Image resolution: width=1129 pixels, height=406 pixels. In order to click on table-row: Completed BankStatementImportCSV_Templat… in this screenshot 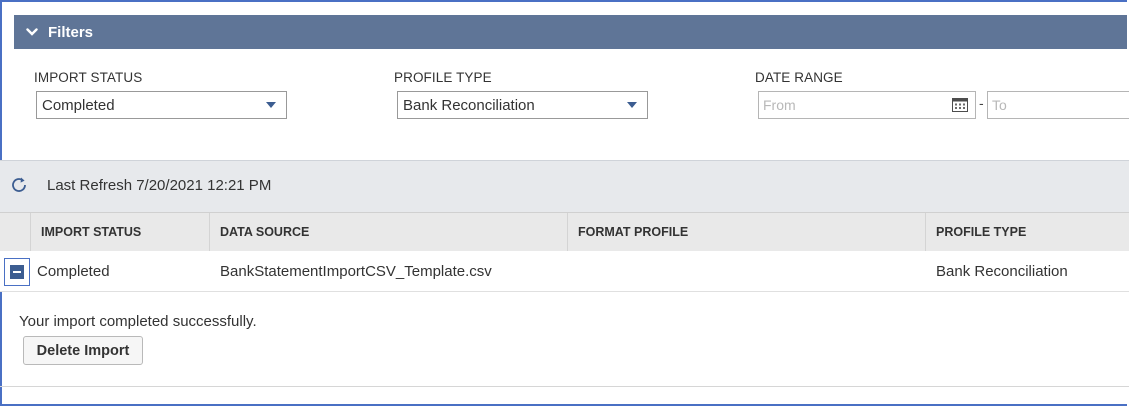, I will do `click(564, 271)`.